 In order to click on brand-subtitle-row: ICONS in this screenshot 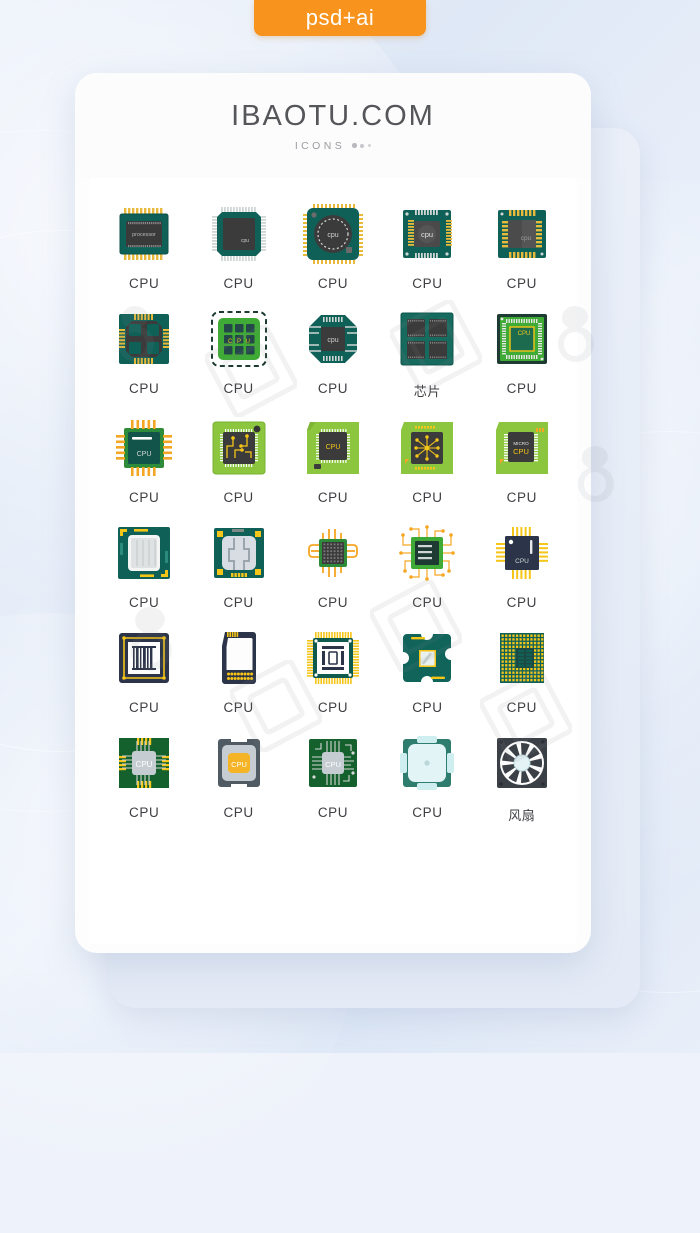, I will do `click(333, 145)`.